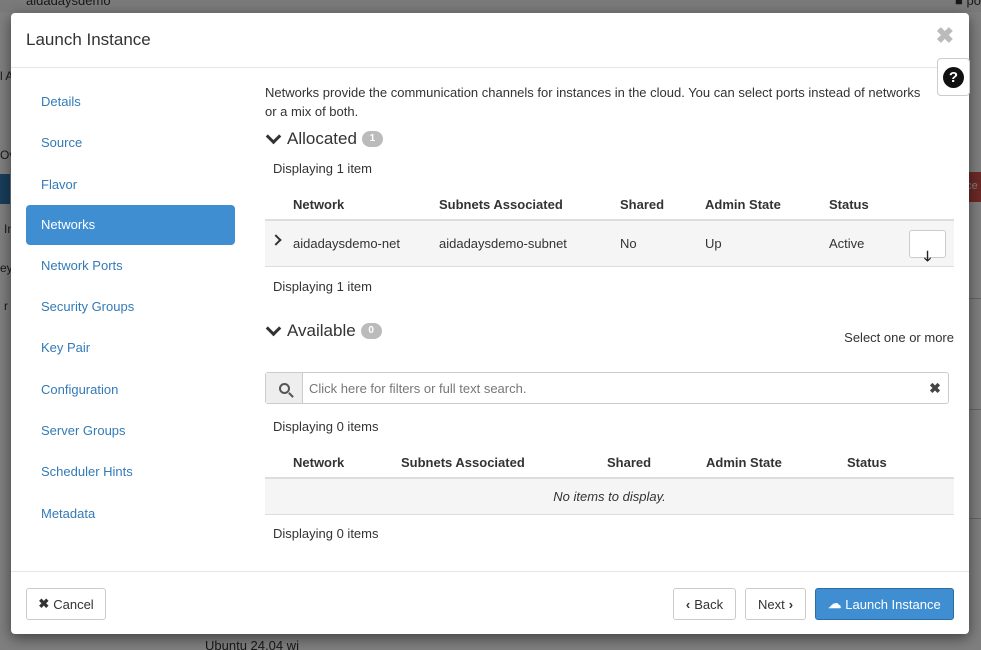  I want to click on available-display-count-bottom: Displaying 0 items, so click(326, 533).